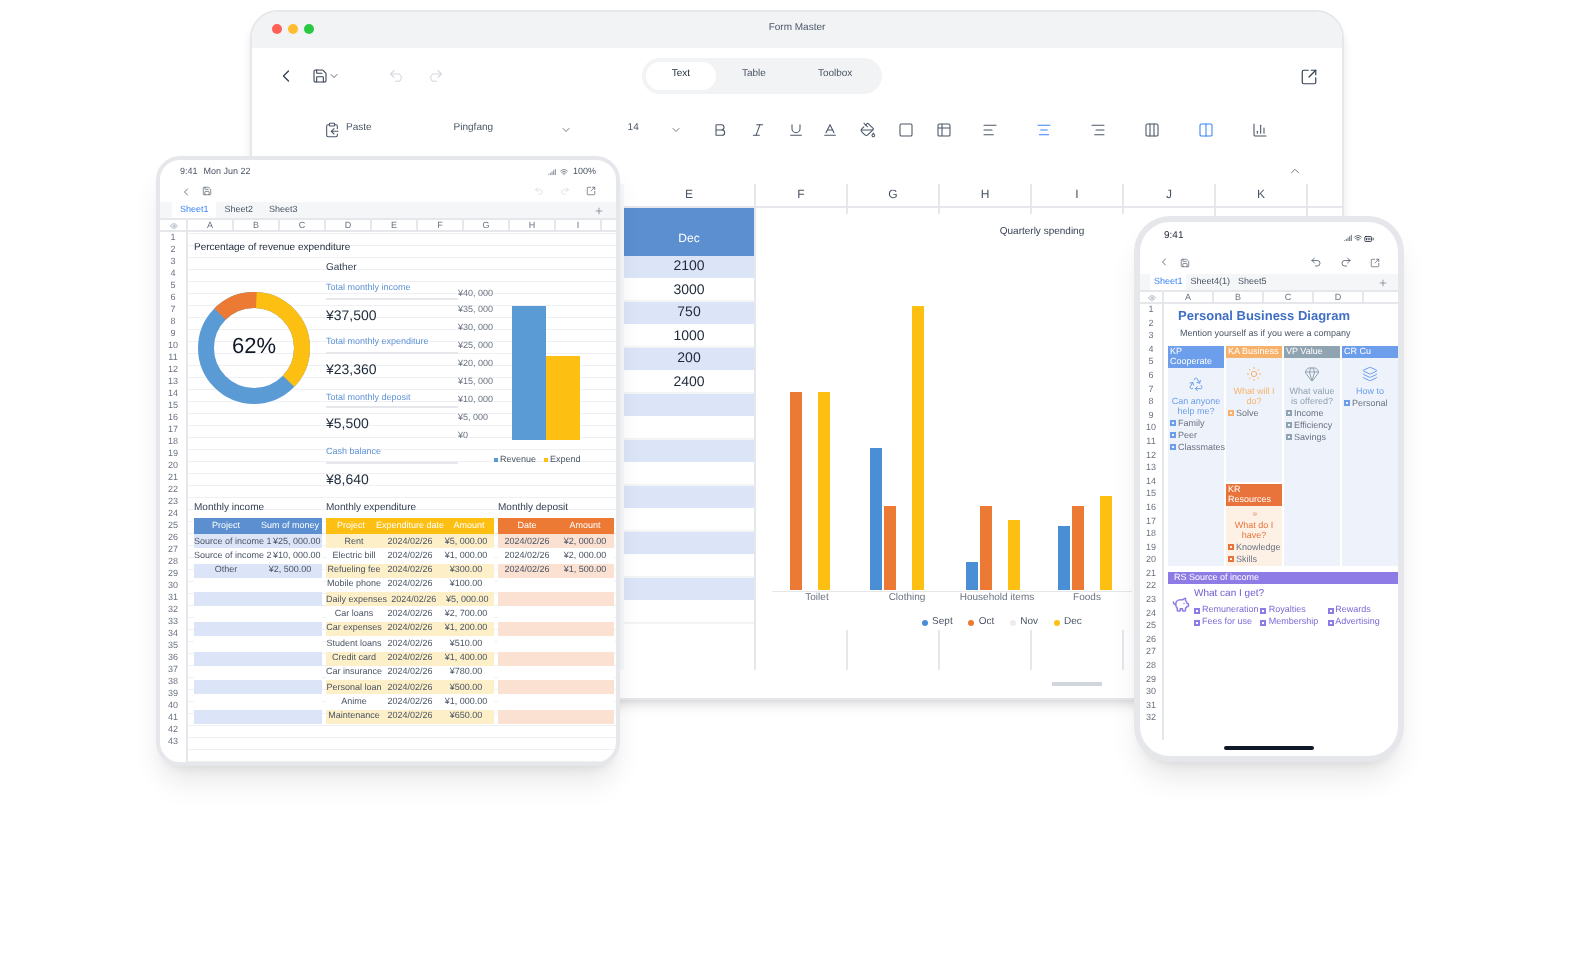  I want to click on battery-icon, so click(1369, 238).